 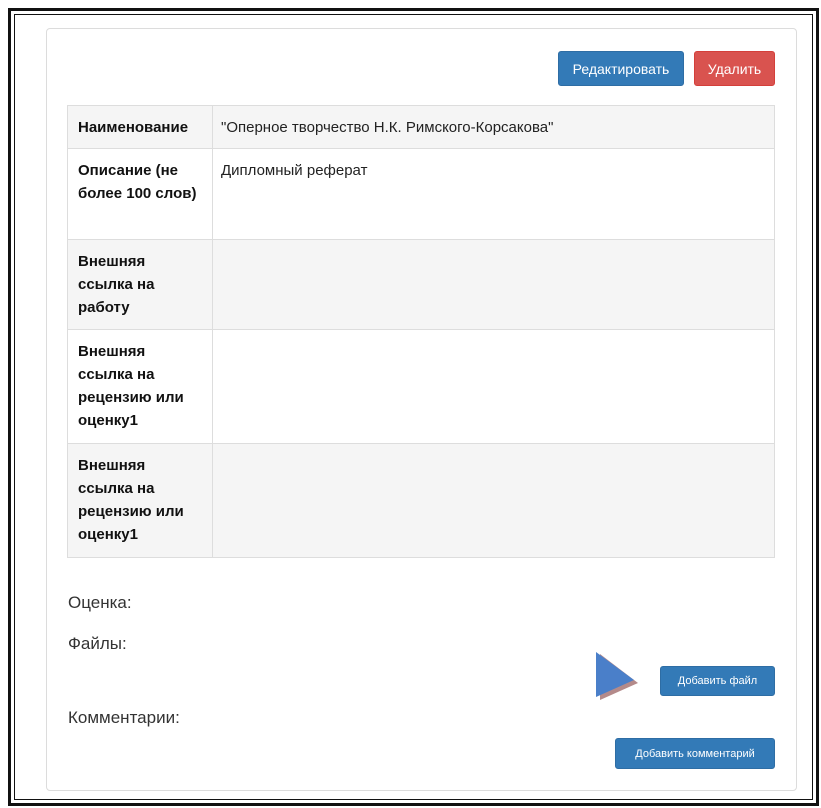 I want to click on row-value: Дипломный реферат, so click(x=493, y=194).